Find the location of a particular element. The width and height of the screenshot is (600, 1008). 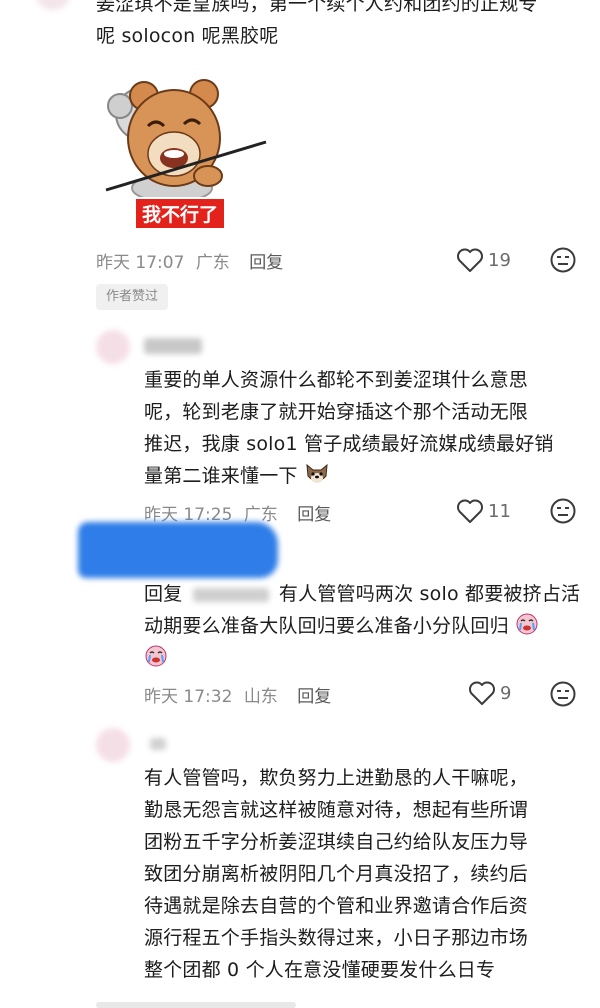

bottom-divider is located at coordinates (196, 1005).